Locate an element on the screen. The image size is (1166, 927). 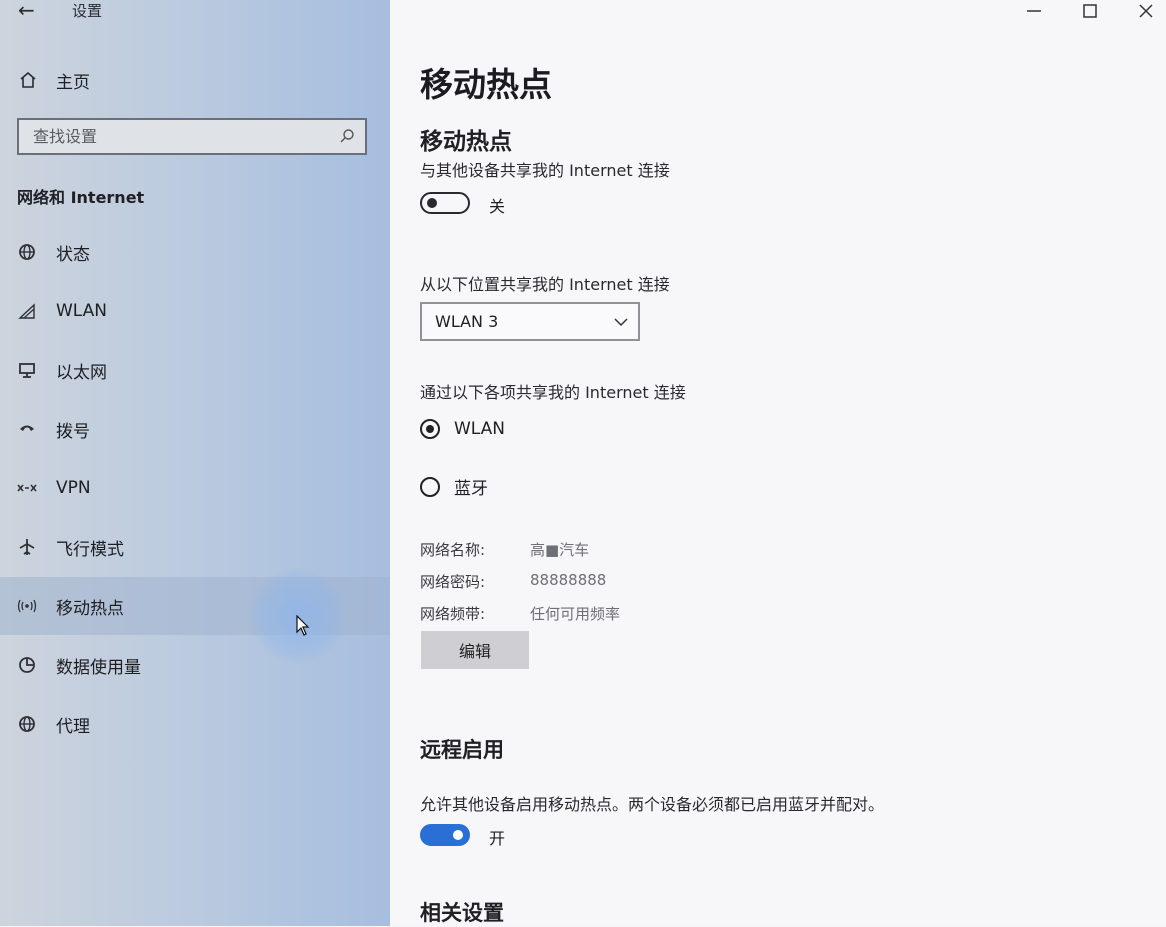
home-icon is located at coordinates (28, 80).